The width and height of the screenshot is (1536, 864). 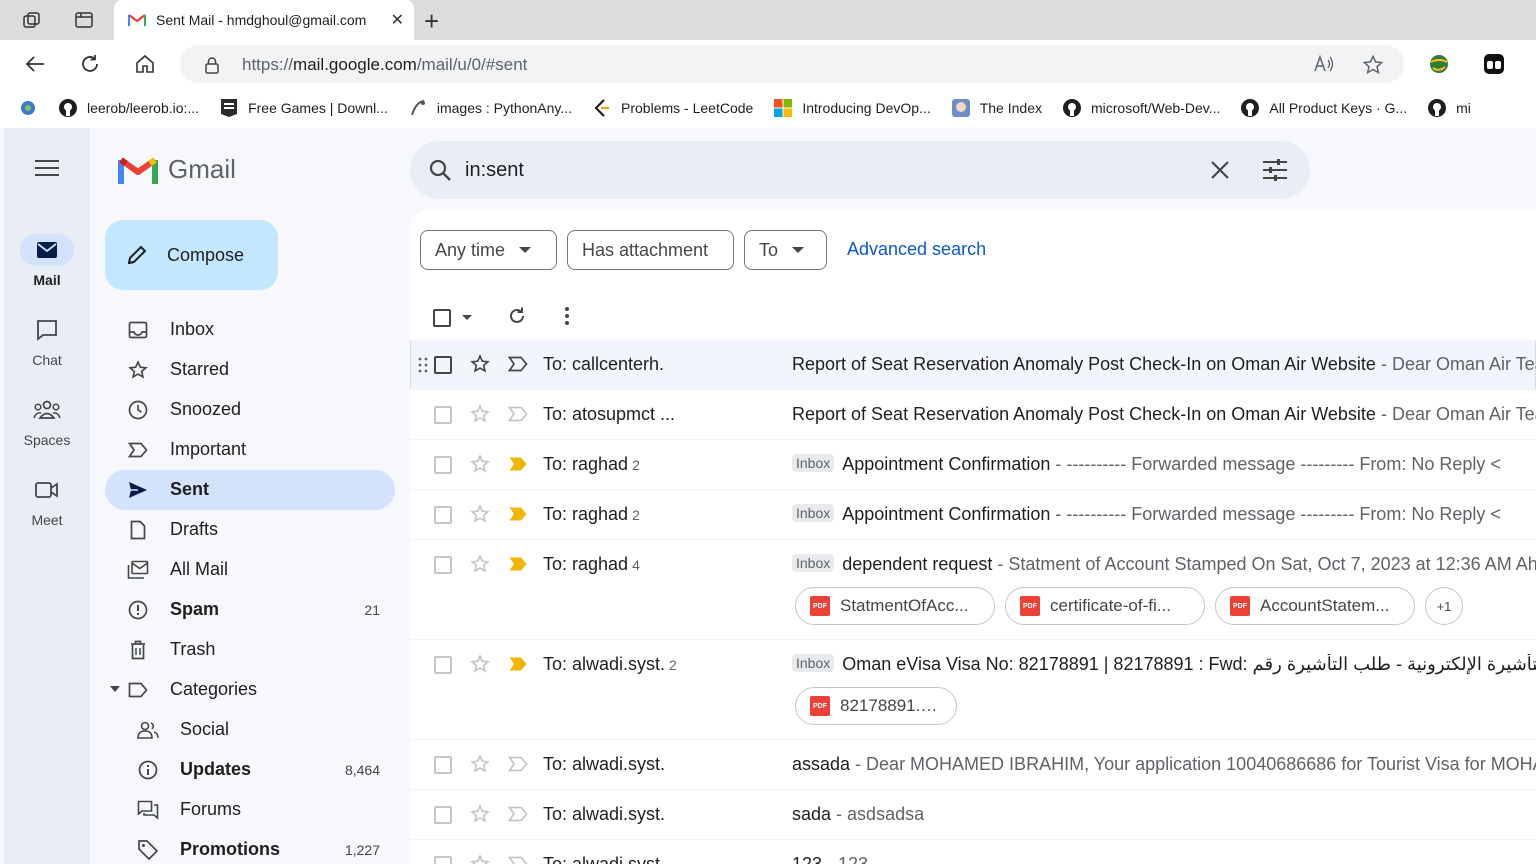 I want to click on workspaces-icon, so click(x=32, y=20).